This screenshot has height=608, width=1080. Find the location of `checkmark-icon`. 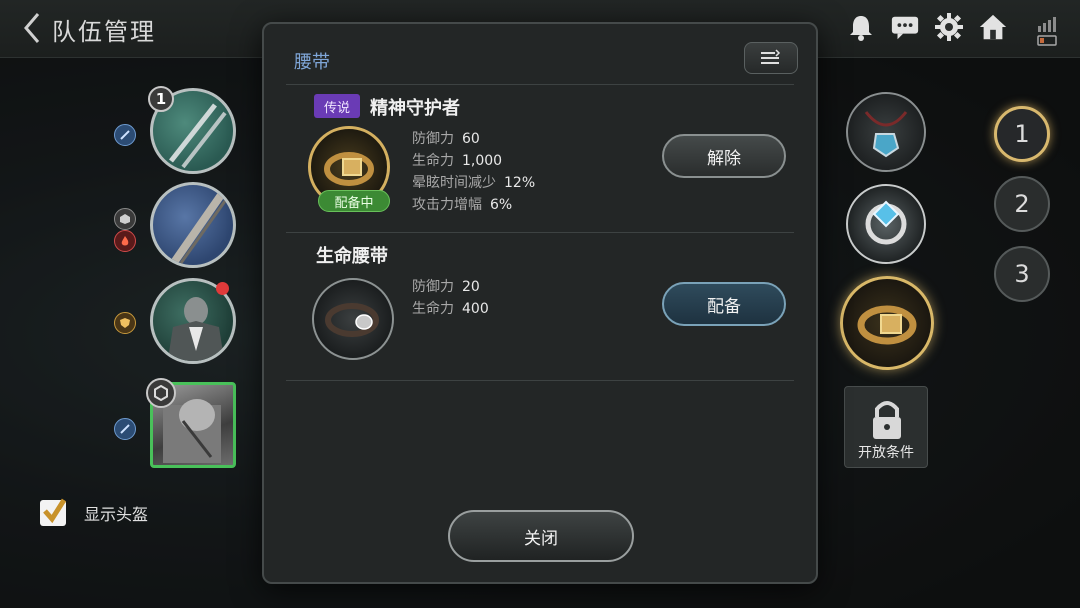

checkmark-icon is located at coordinates (55, 511).